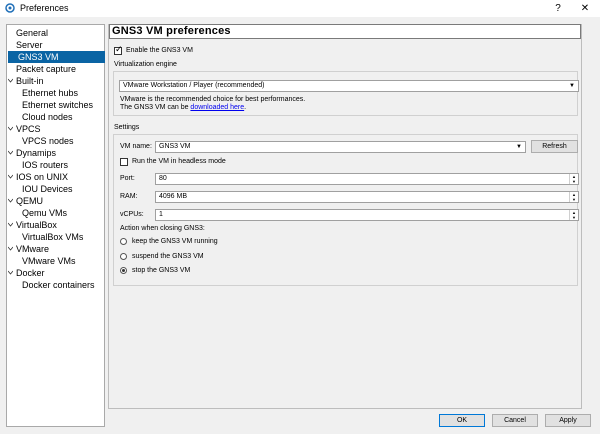  Describe the element at coordinates (168, 256) in the screenshot. I see `suspend-label: suspend the GNS3 VM` at that location.